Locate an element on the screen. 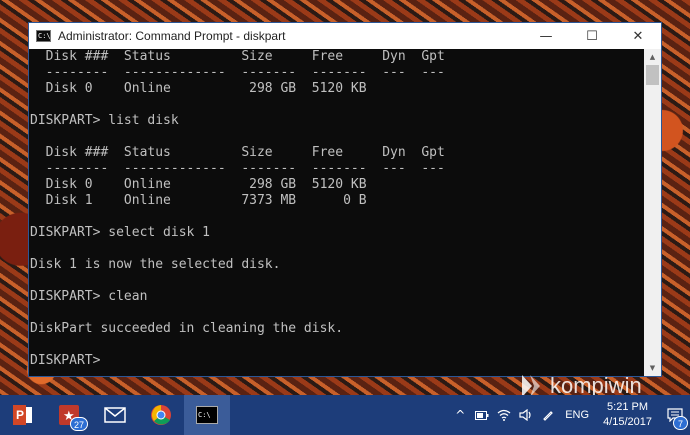 The image size is (690, 435). notification-count-badge: 7 is located at coordinates (680, 423).